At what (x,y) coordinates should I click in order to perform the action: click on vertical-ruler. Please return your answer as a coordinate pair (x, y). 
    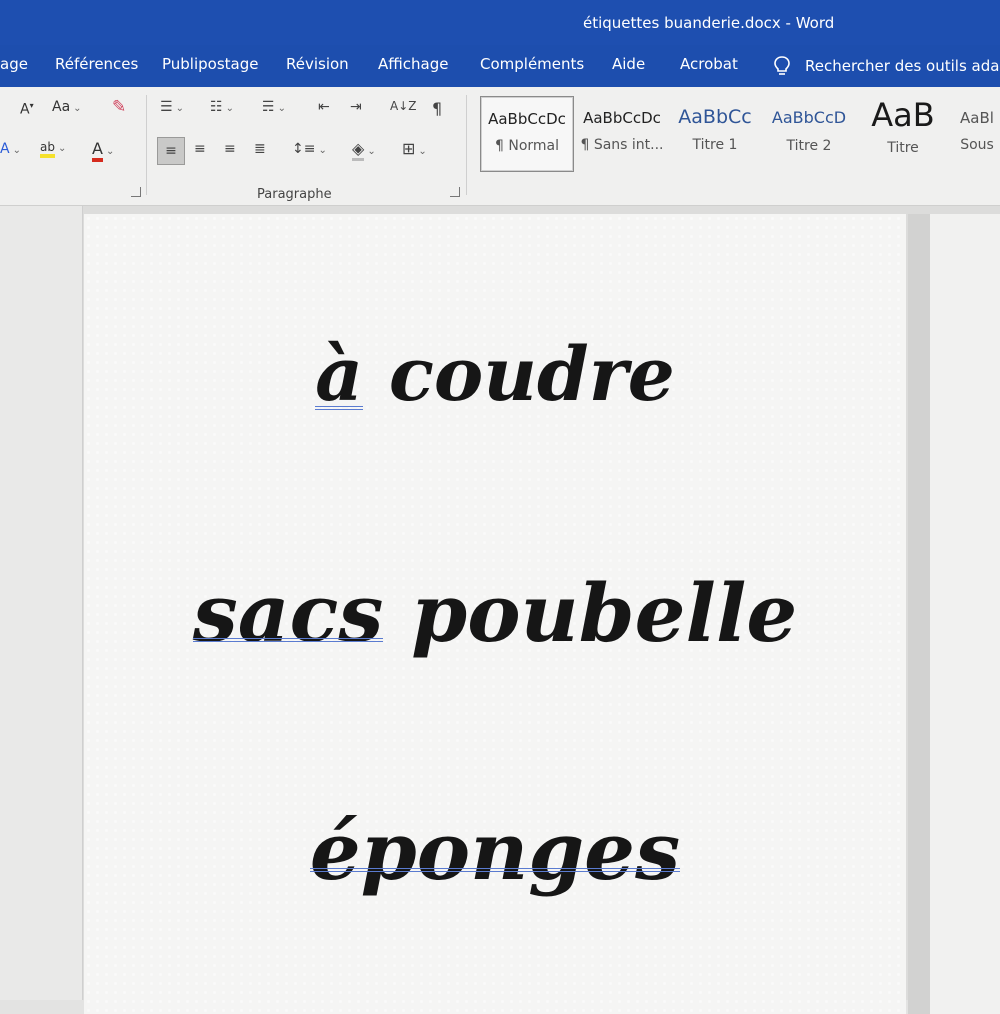
    Looking at the image, I should click on (41, 603).